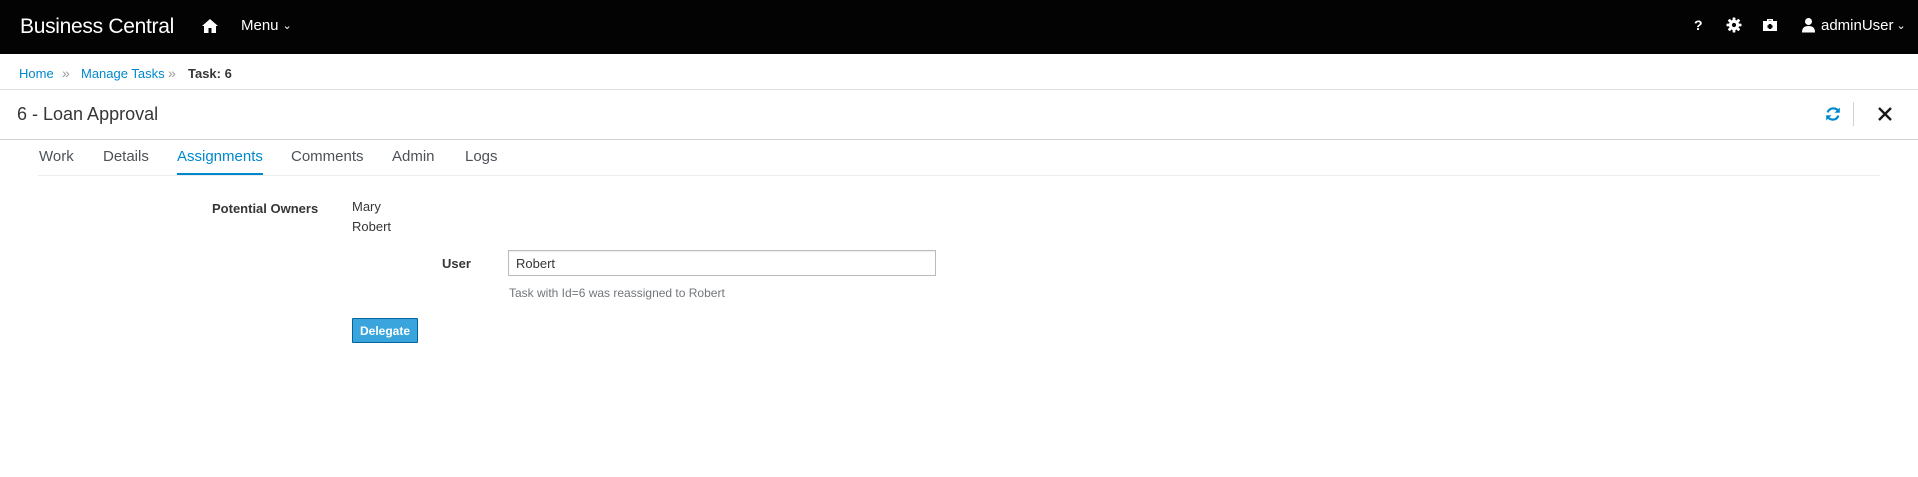 The width and height of the screenshot is (1918, 477). I want to click on menu-dropdown: Menu ⌄, so click(266, 25).